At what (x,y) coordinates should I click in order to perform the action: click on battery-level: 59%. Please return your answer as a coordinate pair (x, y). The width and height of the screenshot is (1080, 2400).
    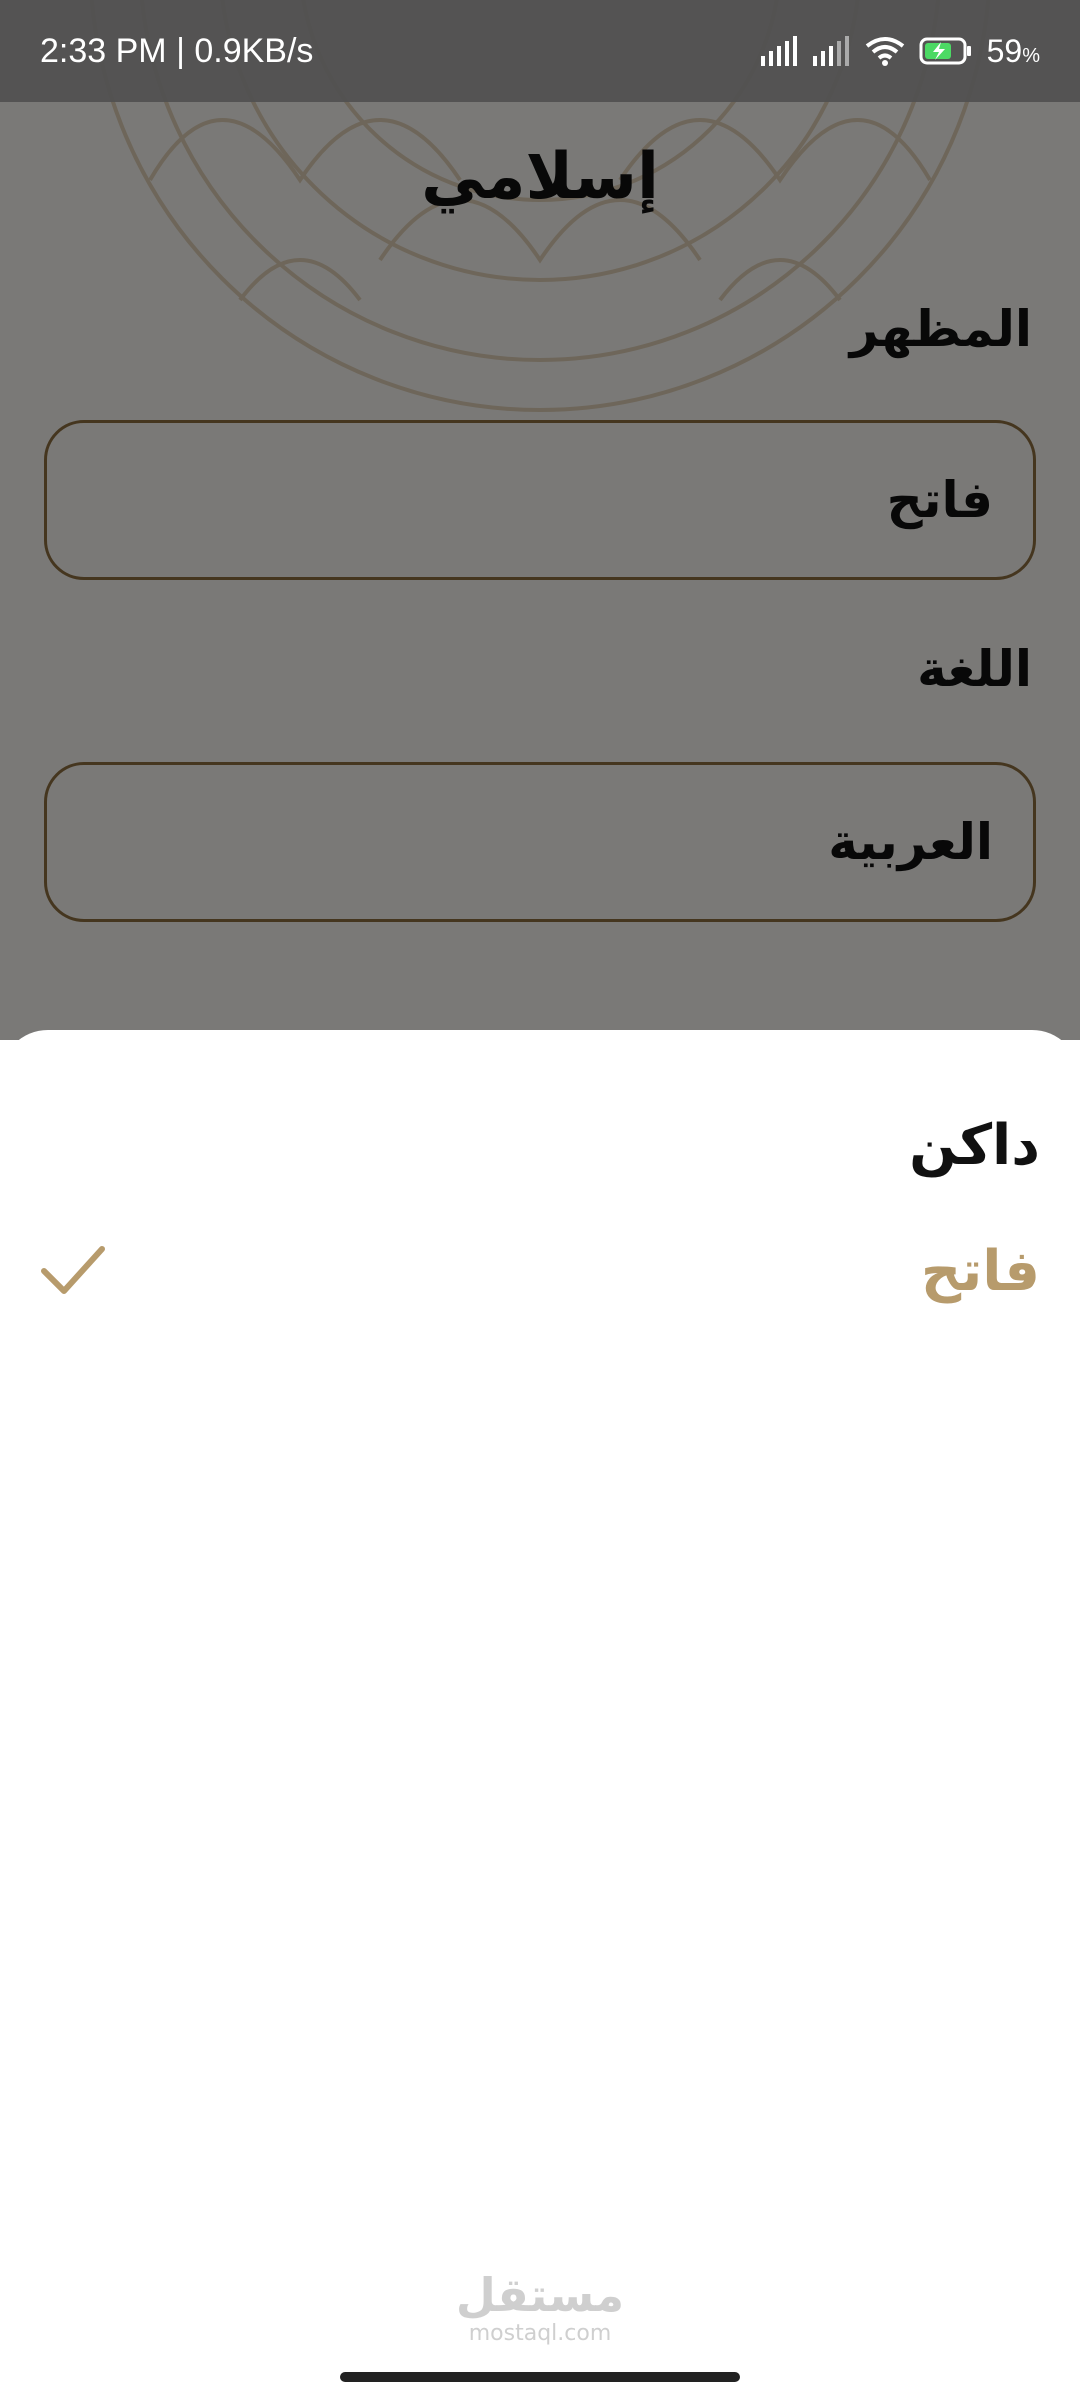
    Looking at the image, I should click on (1013, 50).